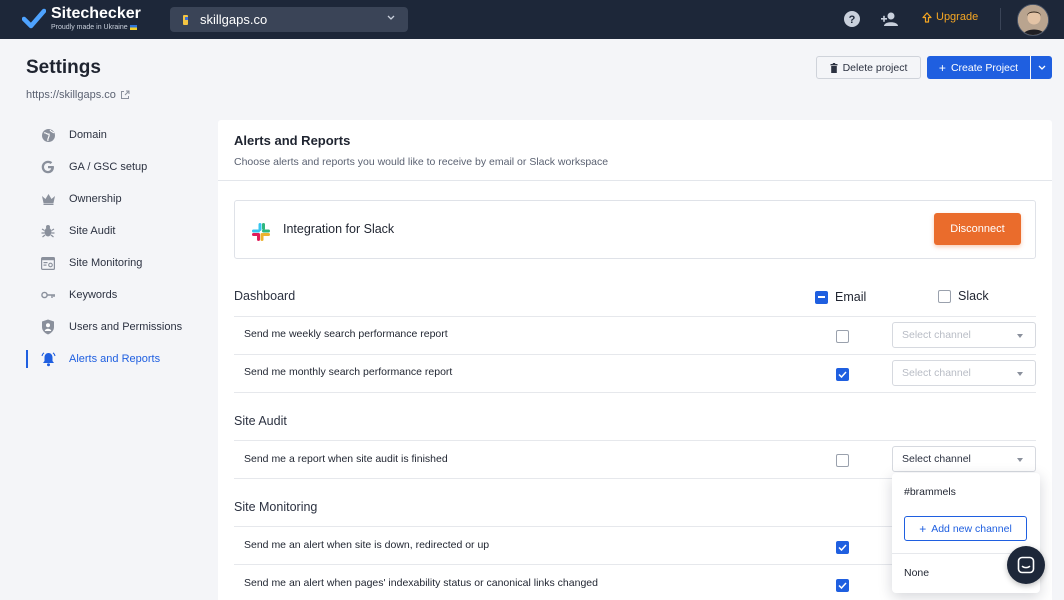 The image size is (1064, 600). I want to click on project-name: skillgaps.co, so click(234, 19).